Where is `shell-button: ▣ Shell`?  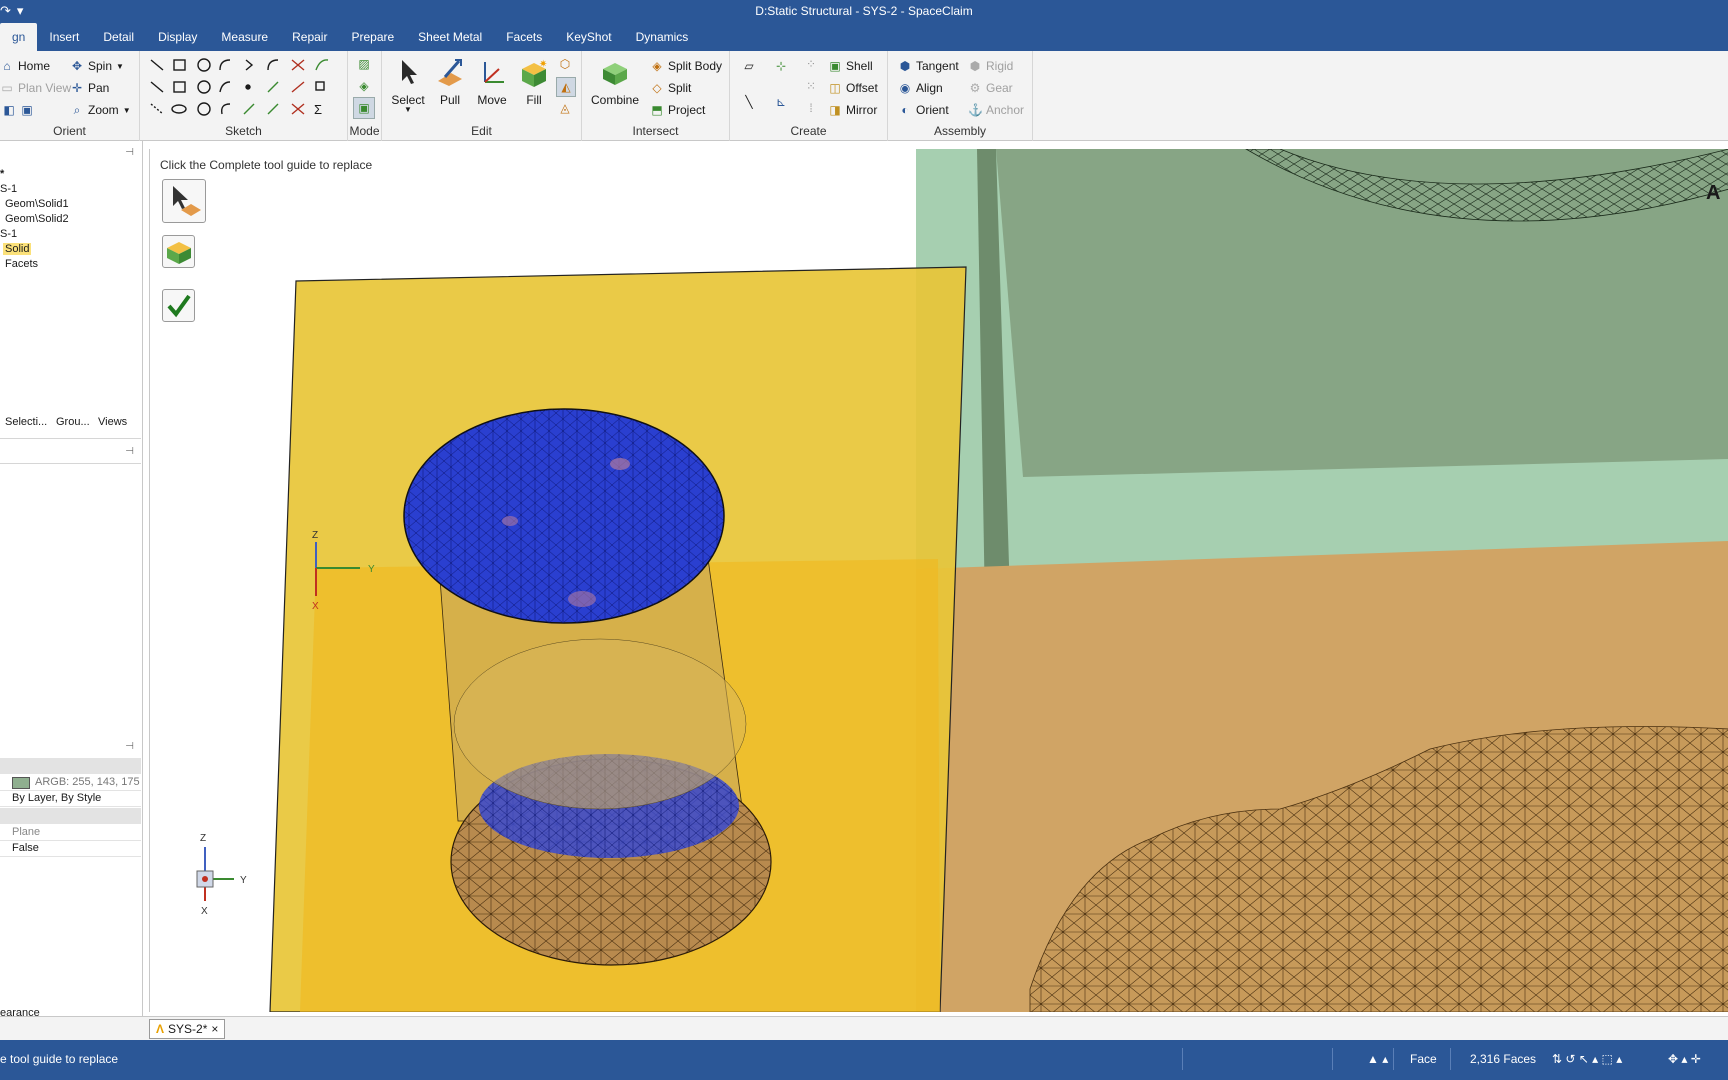 shell-button: ▣ Shell is located at coordinates (850, 66).